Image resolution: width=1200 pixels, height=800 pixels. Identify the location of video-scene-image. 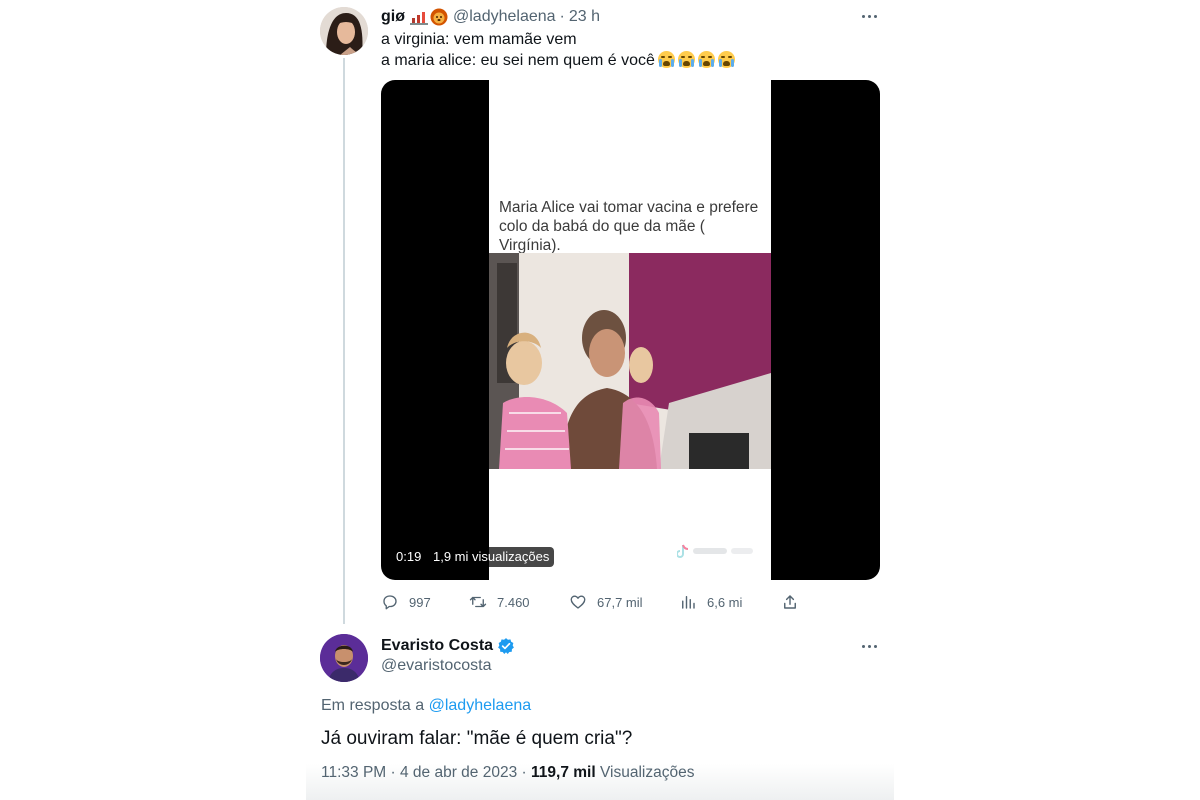
(630, 361).